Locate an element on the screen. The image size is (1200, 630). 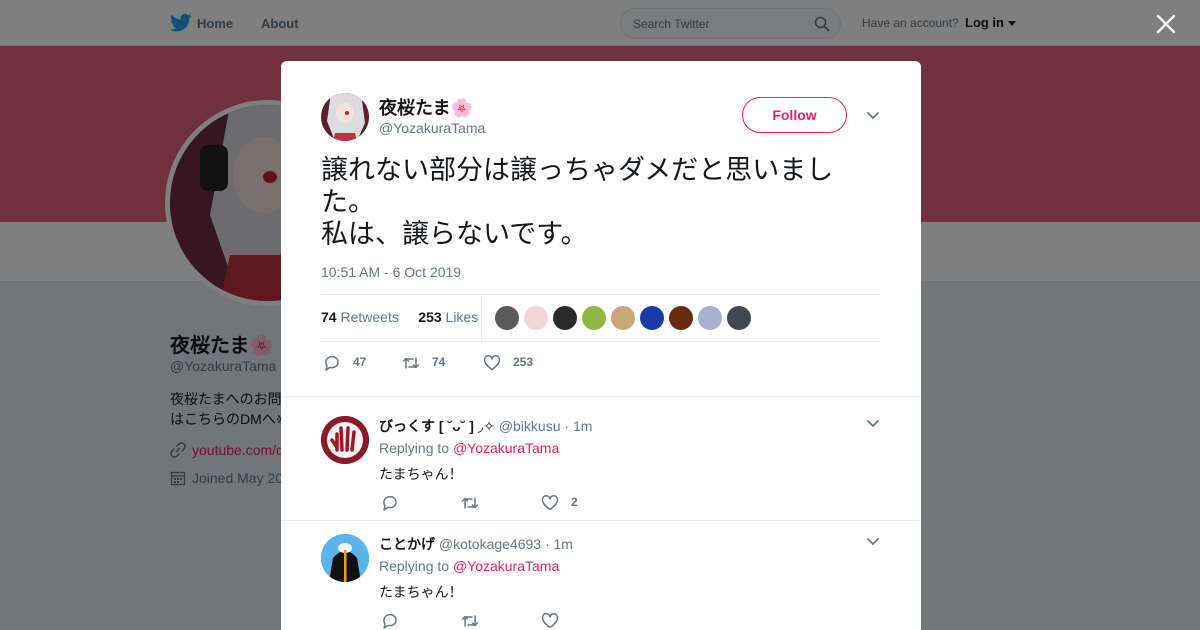
stats-divider is located at coordinates (481, 318).